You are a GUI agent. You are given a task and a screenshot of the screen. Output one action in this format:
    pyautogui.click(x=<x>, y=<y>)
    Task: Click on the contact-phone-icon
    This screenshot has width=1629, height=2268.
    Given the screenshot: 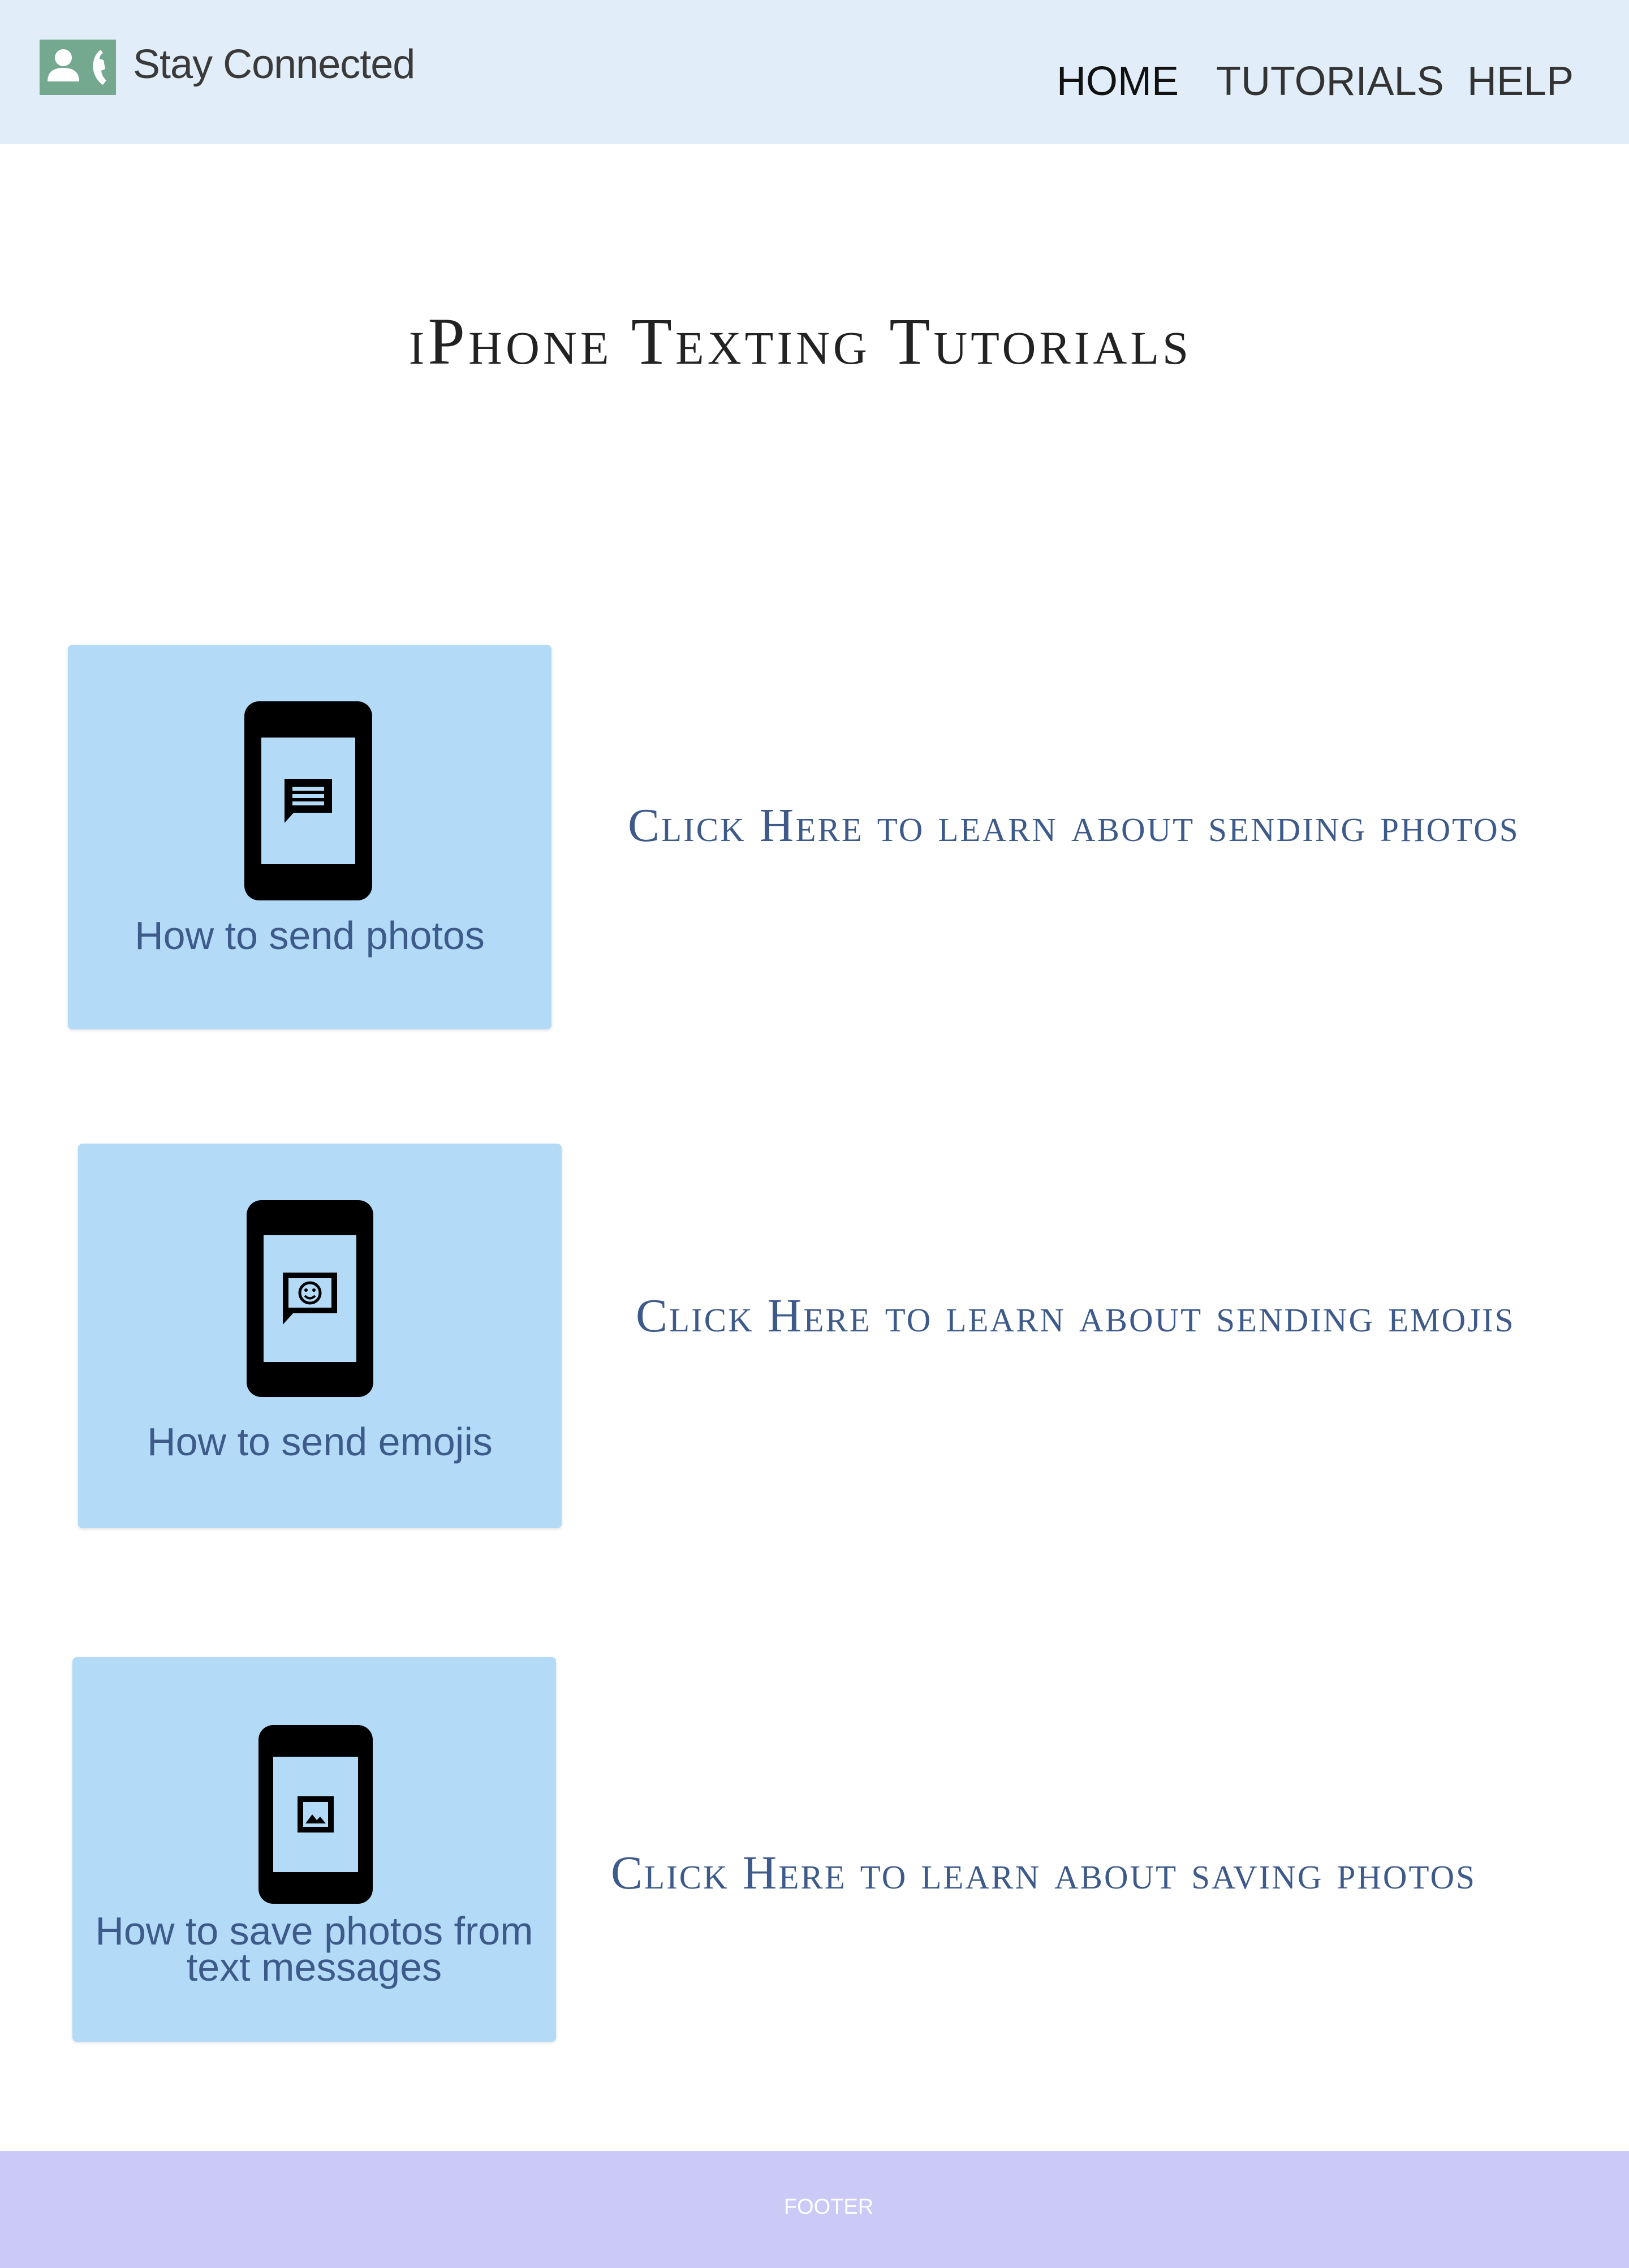 What is the action you would take?
    pyautogui.click(x=78, y=67)
    